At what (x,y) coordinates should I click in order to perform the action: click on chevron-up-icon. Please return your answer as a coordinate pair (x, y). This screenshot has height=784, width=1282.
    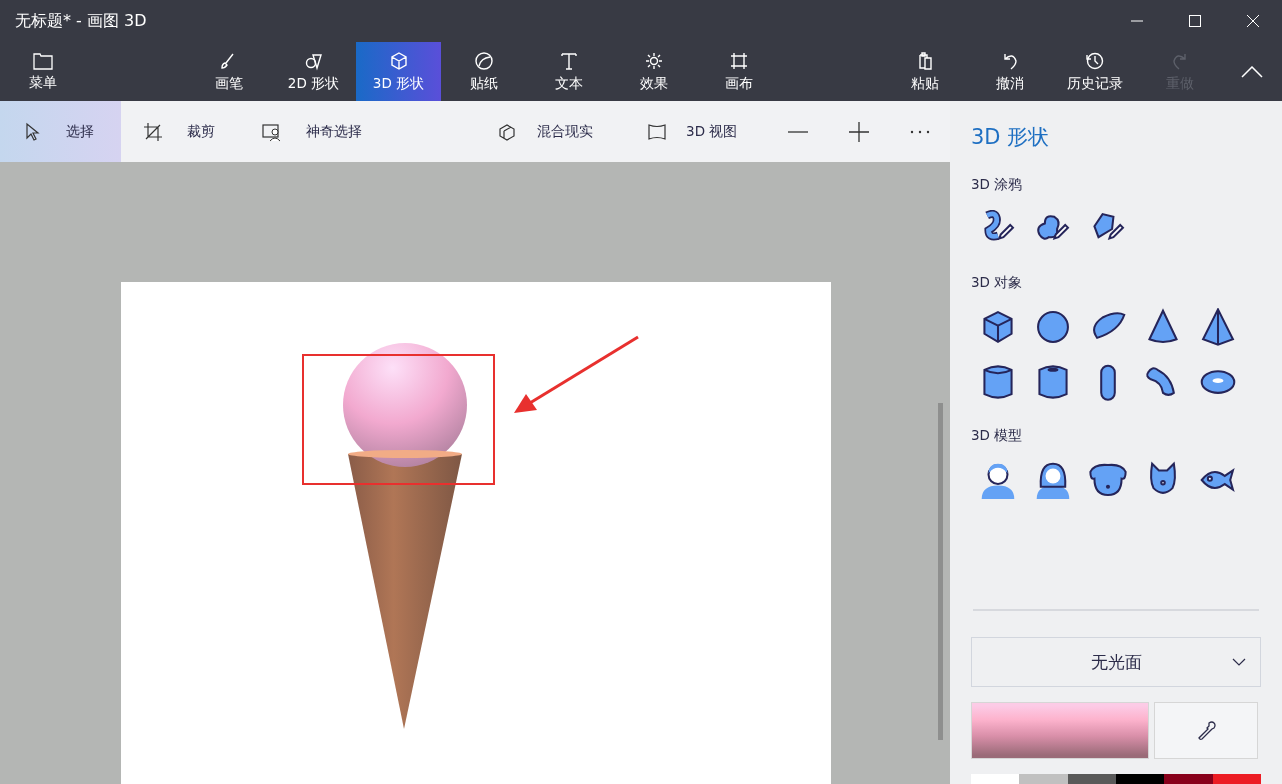
    Looking at the image, I should click on (1252, 71).